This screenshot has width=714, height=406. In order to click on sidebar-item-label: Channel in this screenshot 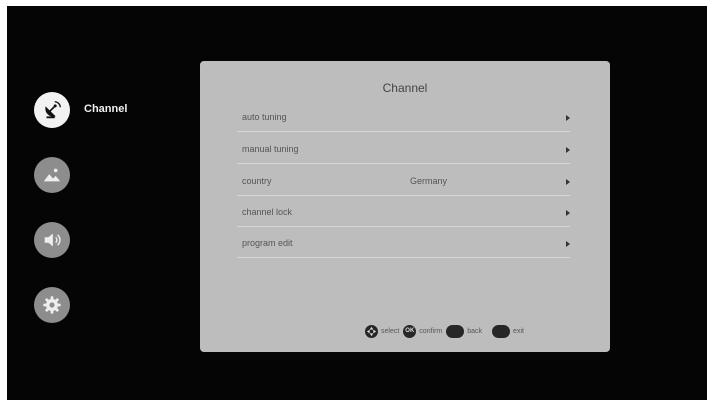, I will do `click(106, 109)`.